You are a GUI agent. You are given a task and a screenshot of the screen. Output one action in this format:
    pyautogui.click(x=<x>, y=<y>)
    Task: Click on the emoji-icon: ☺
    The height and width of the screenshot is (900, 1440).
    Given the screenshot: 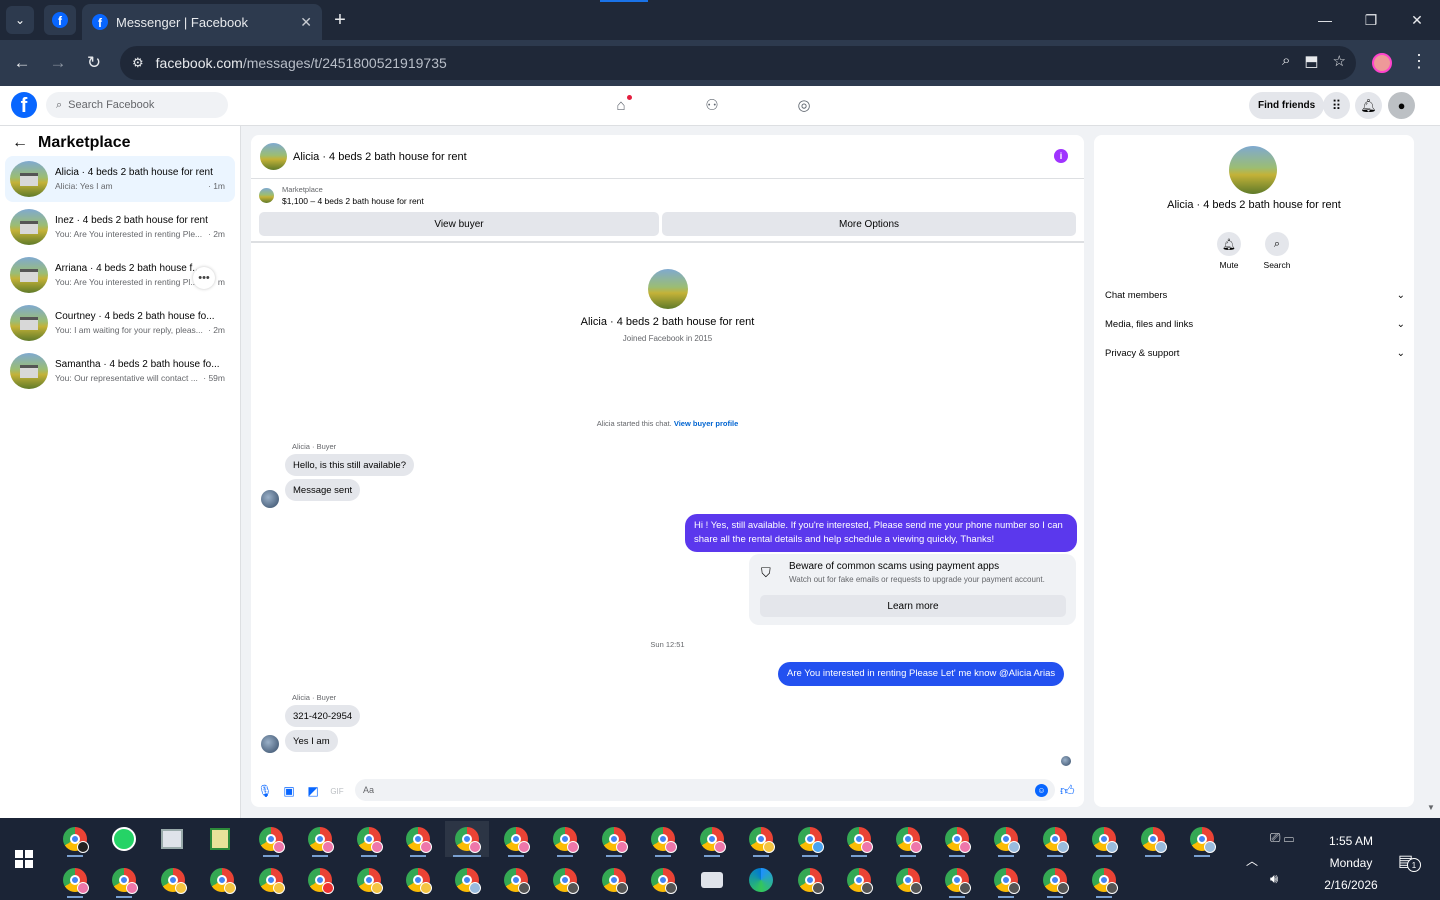 What is the action you would take?
    pyautogui.click(x=1041, y=790)
    